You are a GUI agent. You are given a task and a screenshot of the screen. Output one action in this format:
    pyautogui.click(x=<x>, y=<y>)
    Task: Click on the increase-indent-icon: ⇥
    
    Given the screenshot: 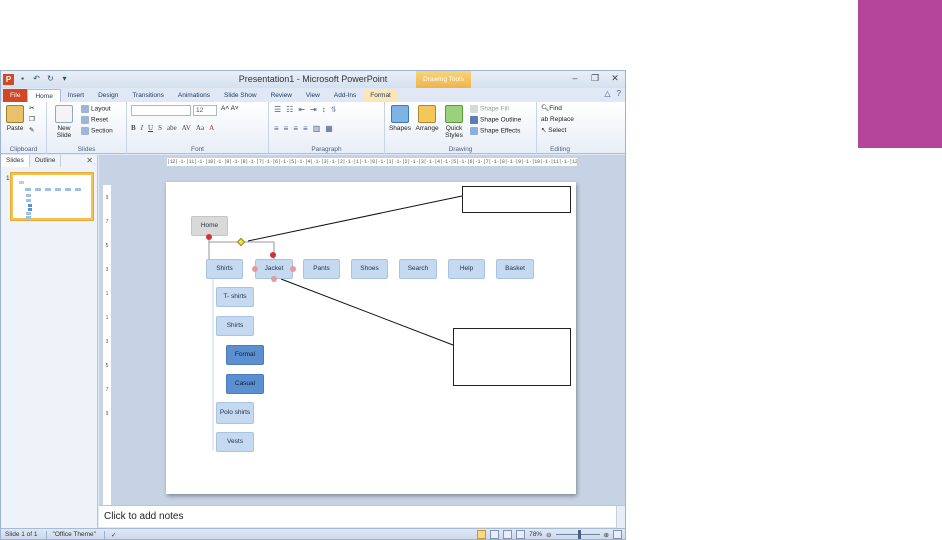 What is the action you would take?
    pyautogui.click(x=313, y=110)
    